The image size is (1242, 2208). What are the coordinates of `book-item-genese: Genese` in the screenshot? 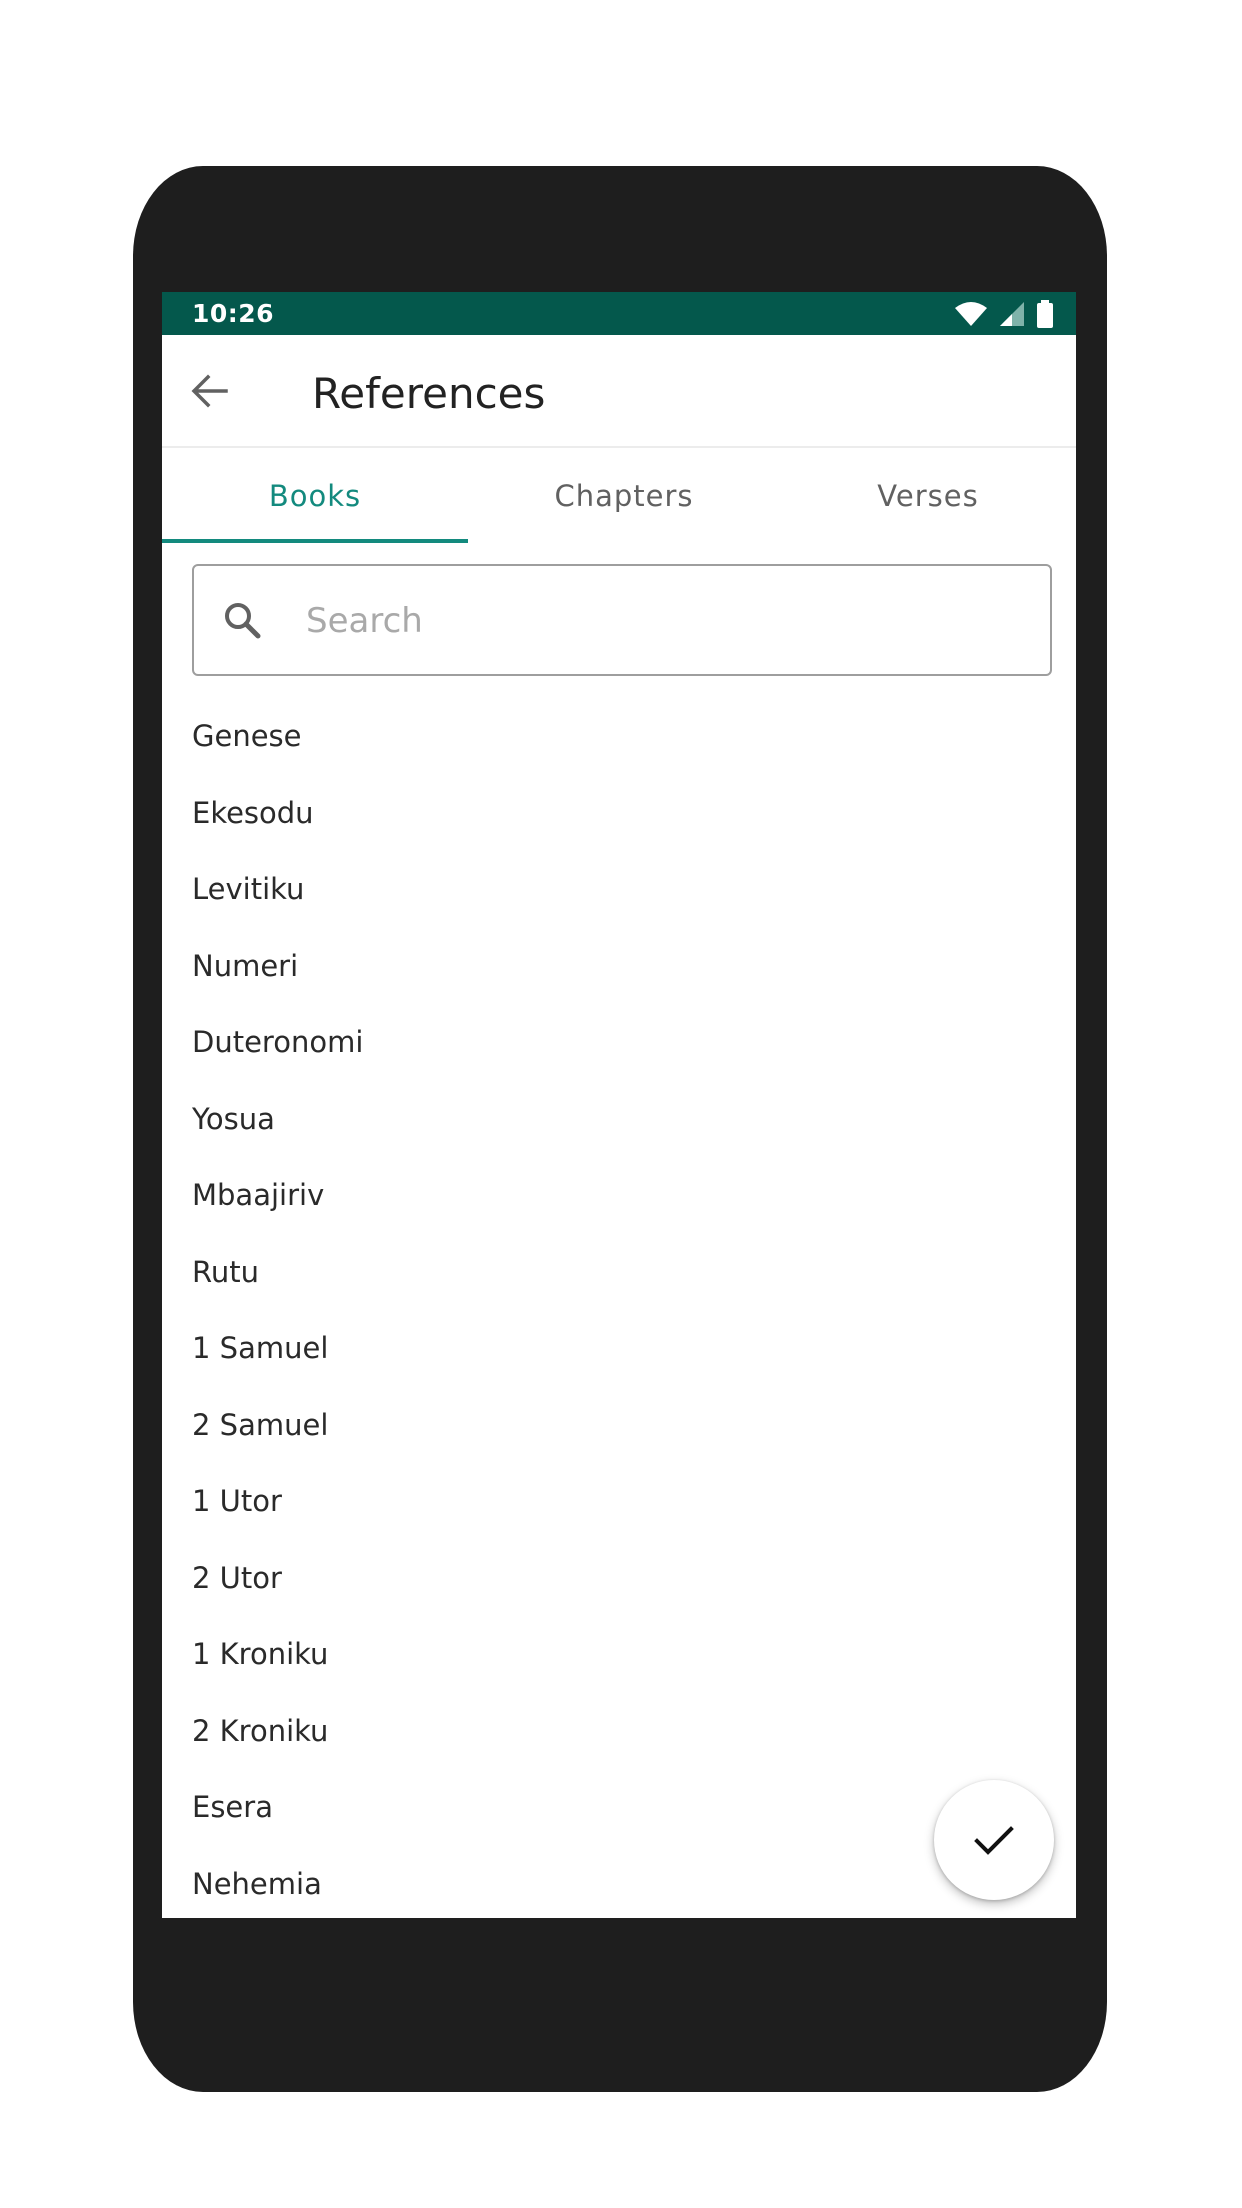 It's located at (619, 736).